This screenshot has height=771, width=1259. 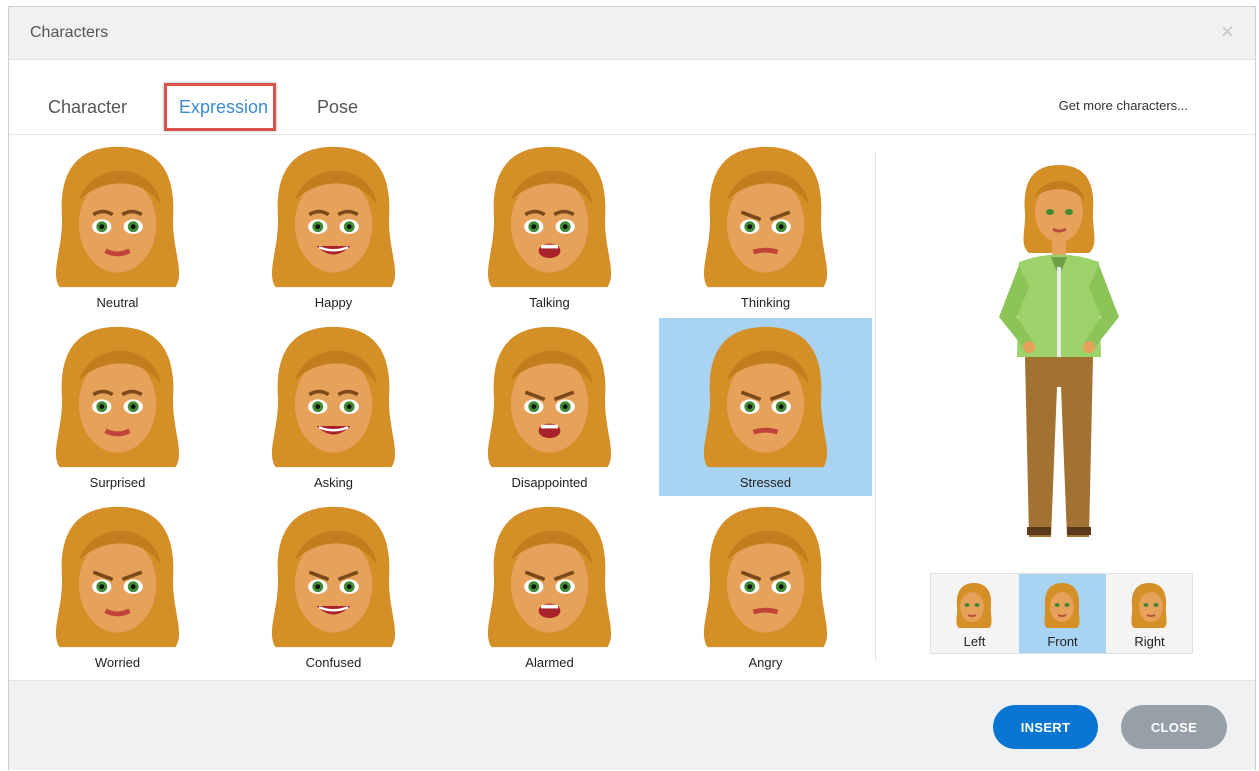 I want to click on close-icon: ×, so click(x=1227, y=32).